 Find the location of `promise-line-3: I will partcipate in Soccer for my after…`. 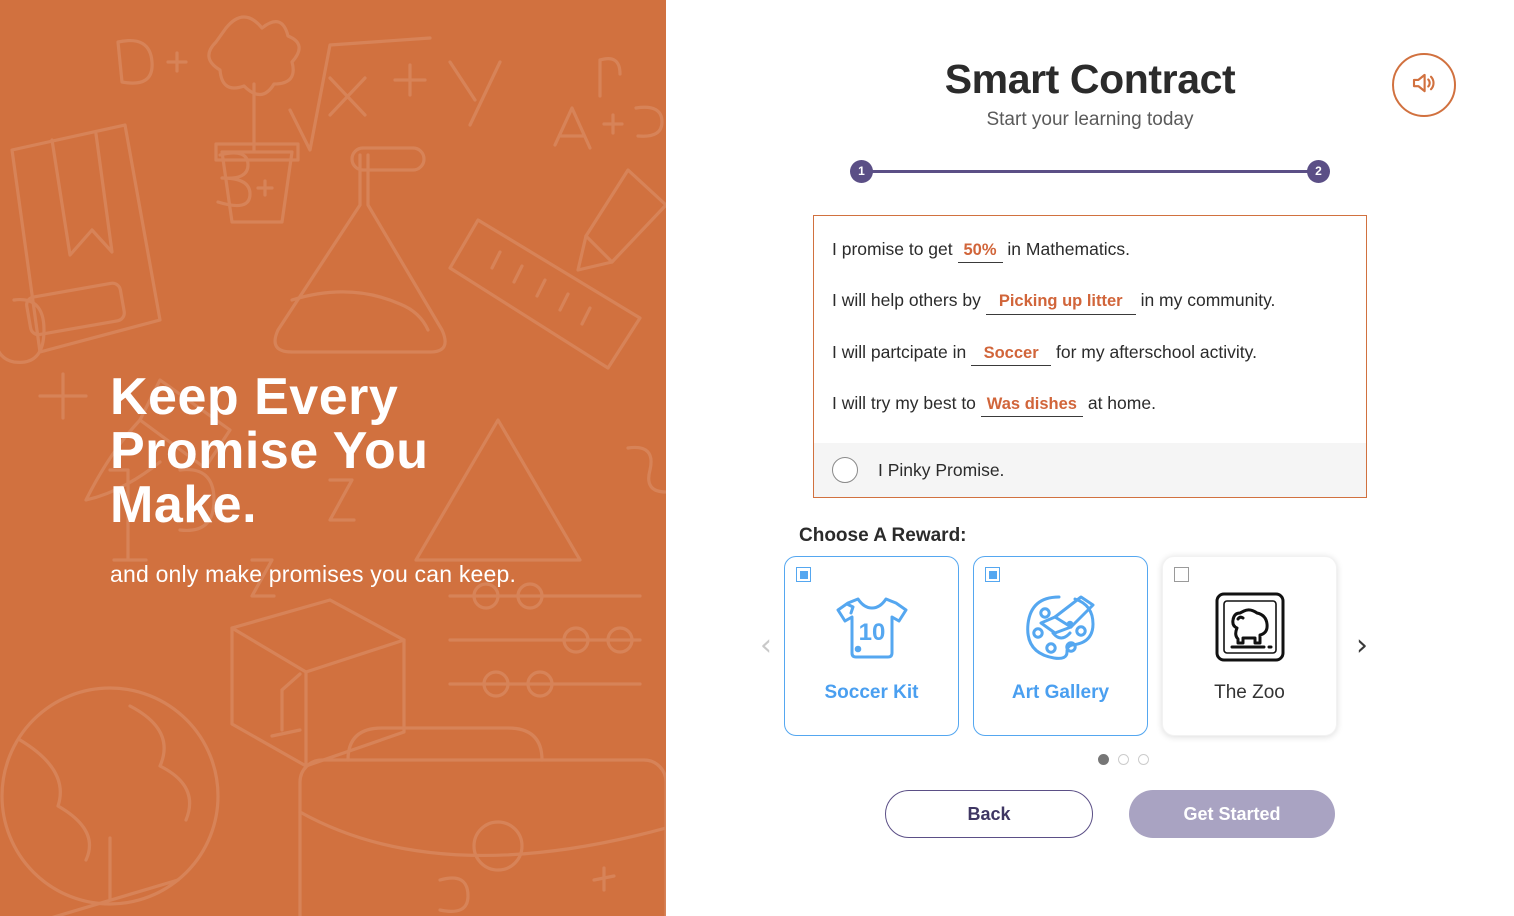

promise-line-3: I will partcipate in Soccer for my after… is located at coordinates (1090, 353).